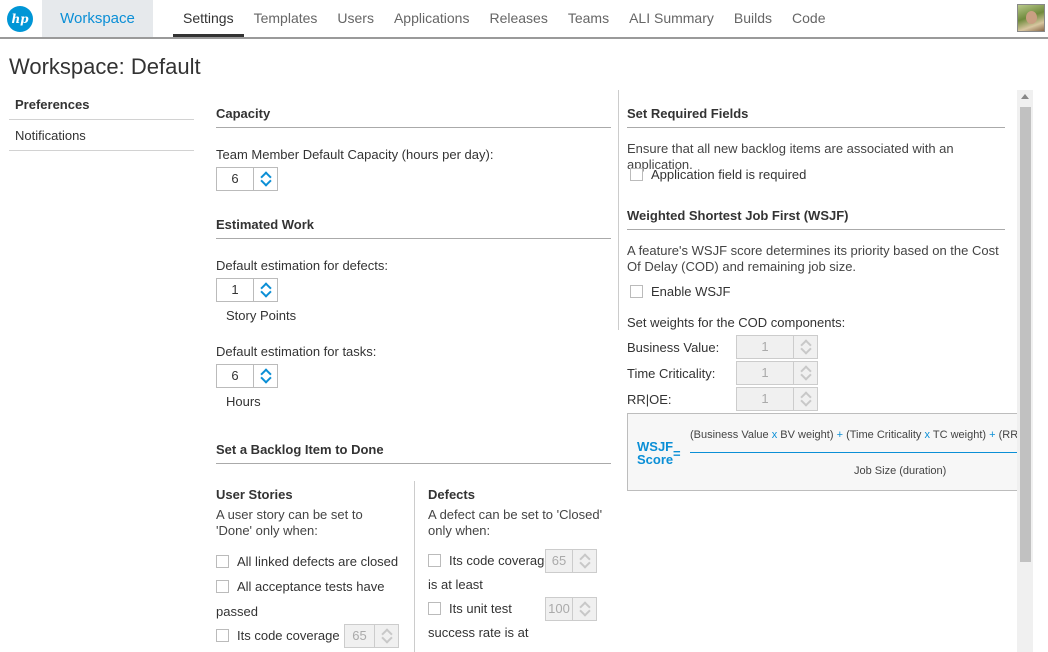 This screenshot has width=1048, height=652. Describe the element at coordinates (302, 265) in the screenshot. I see `defects-estimation-label: Default estimation for defects:` at that location.